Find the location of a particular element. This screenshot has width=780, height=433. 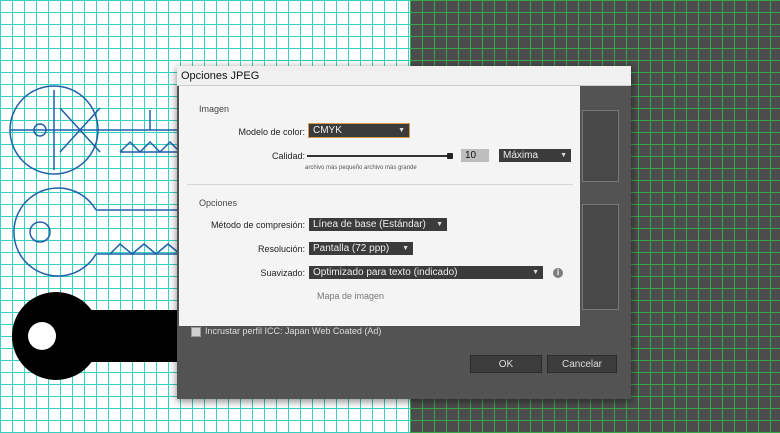

resolution-label: Resolución: is located at coordinates (281, 249).